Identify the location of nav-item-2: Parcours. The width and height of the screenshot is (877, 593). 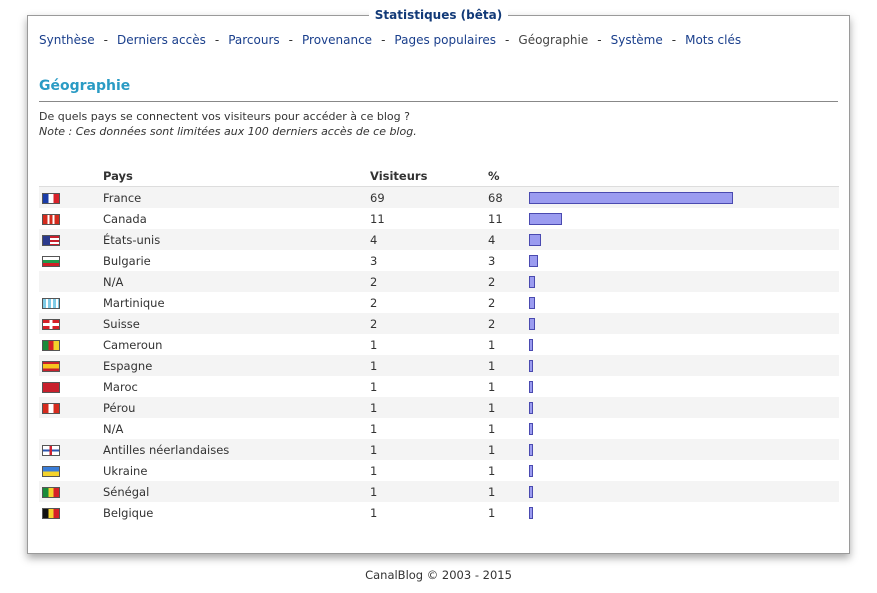
(253, 40).